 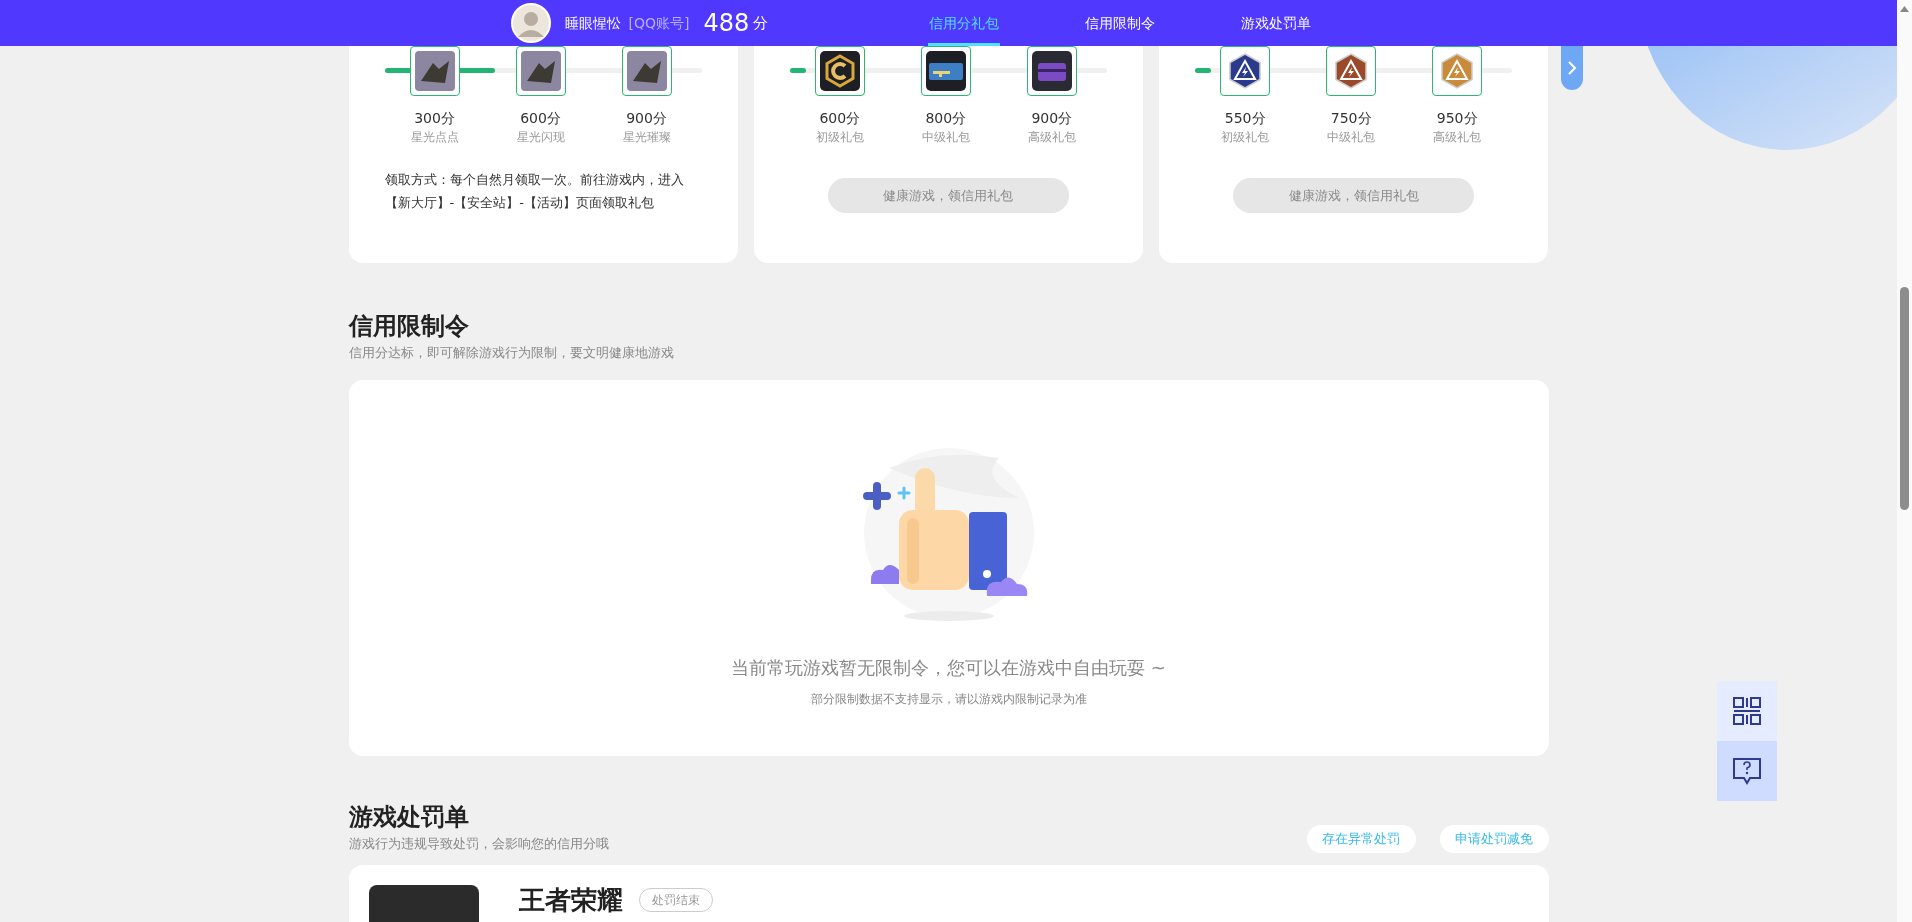 What do you see at coordinates (570, 900) in the screenshot?
I see `game-title: 王者荣耀` at bounding box center [570, 900].